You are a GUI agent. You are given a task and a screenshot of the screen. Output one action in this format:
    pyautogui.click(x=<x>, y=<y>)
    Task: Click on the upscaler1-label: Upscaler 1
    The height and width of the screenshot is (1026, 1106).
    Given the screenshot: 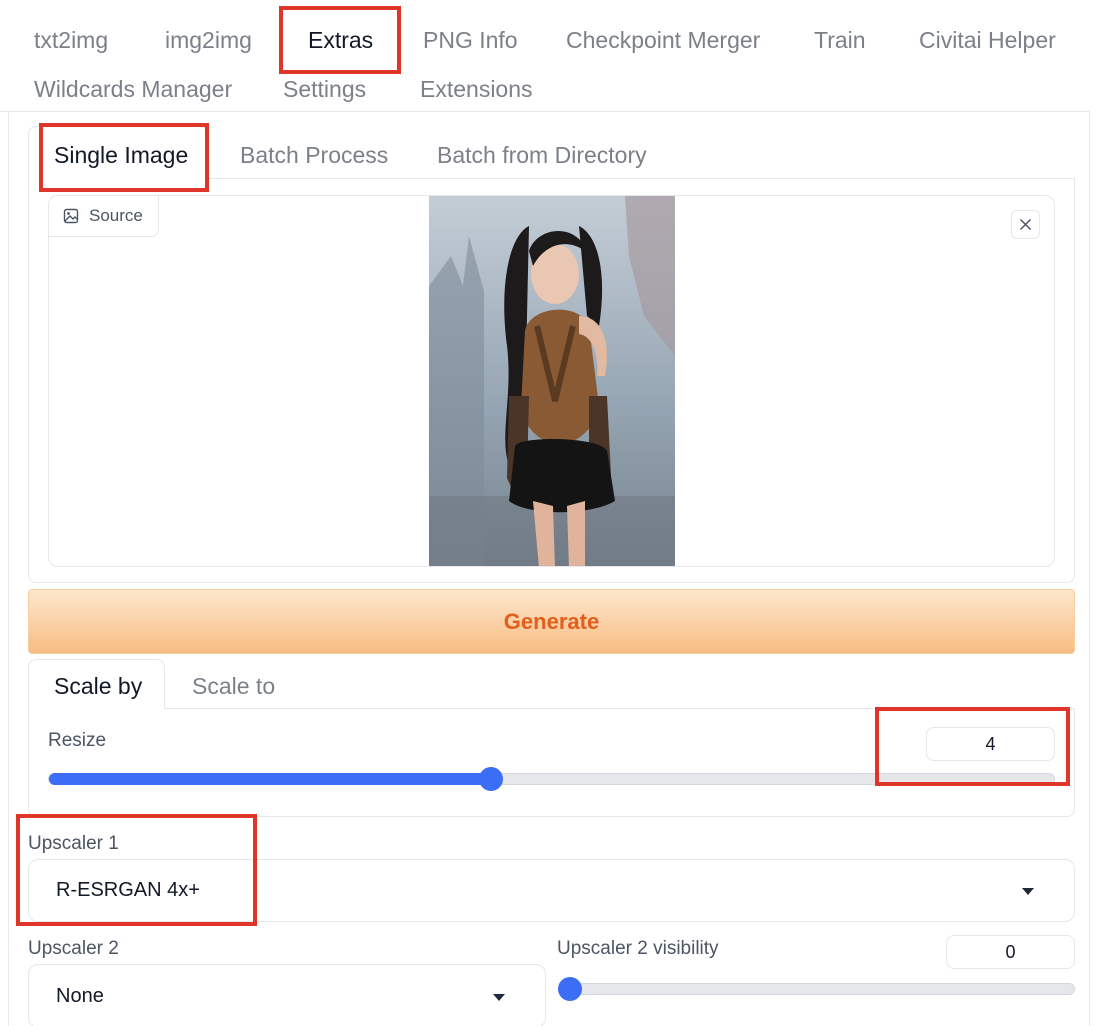 What is the action you would take?
    pyautogui.click(x=73, y=843)
    